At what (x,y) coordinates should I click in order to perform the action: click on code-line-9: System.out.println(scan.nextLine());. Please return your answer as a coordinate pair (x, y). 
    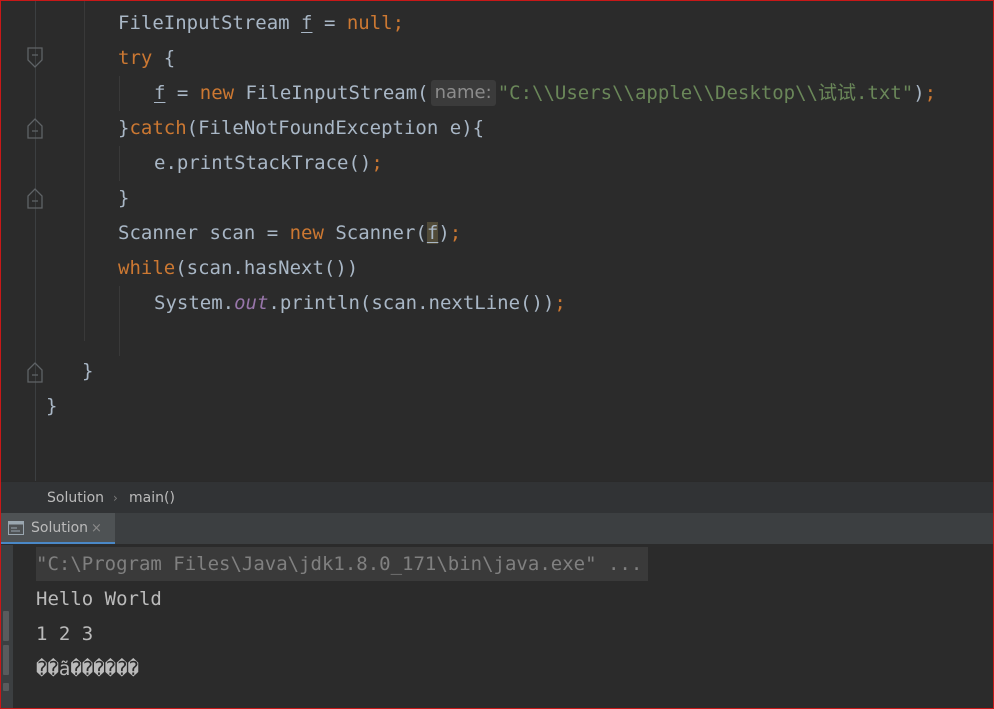
    Looking at the image, I should click on (360, 303).